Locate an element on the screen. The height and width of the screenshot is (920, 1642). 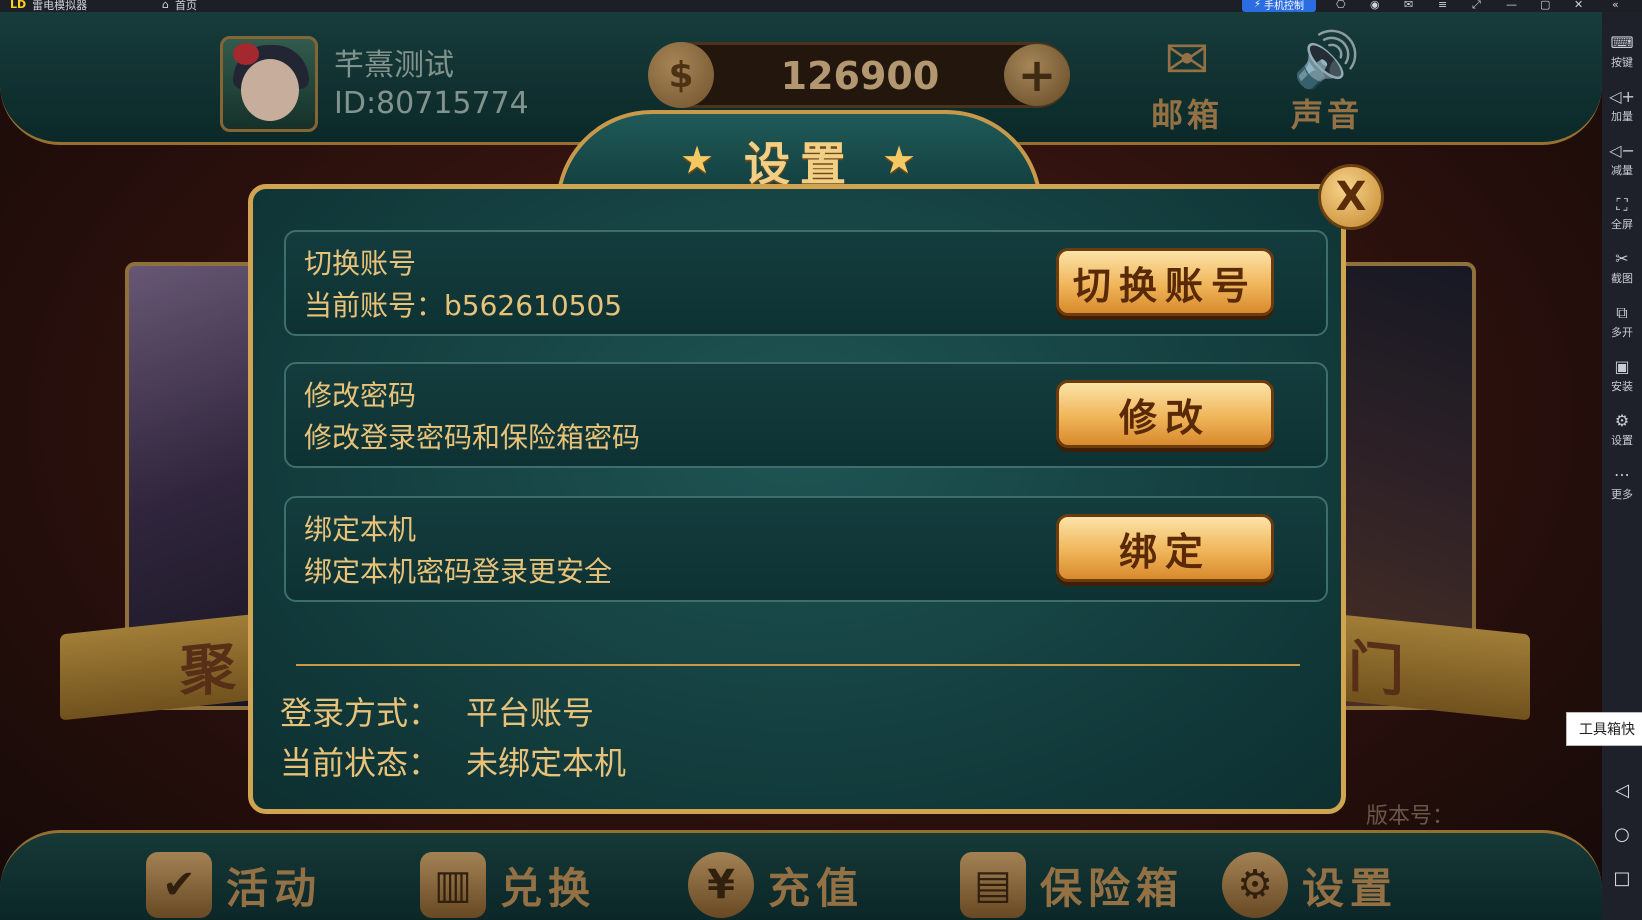
gear-icon: ⚙ is located at coordinates (1622, 420).